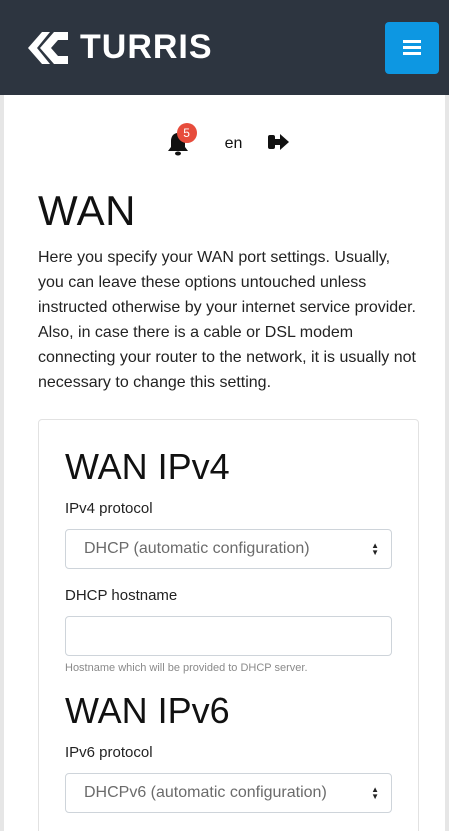 Image resolution: width=449 pixels, height=831 pixels. I want to click on notifications-button: 5, so click(182, 139).